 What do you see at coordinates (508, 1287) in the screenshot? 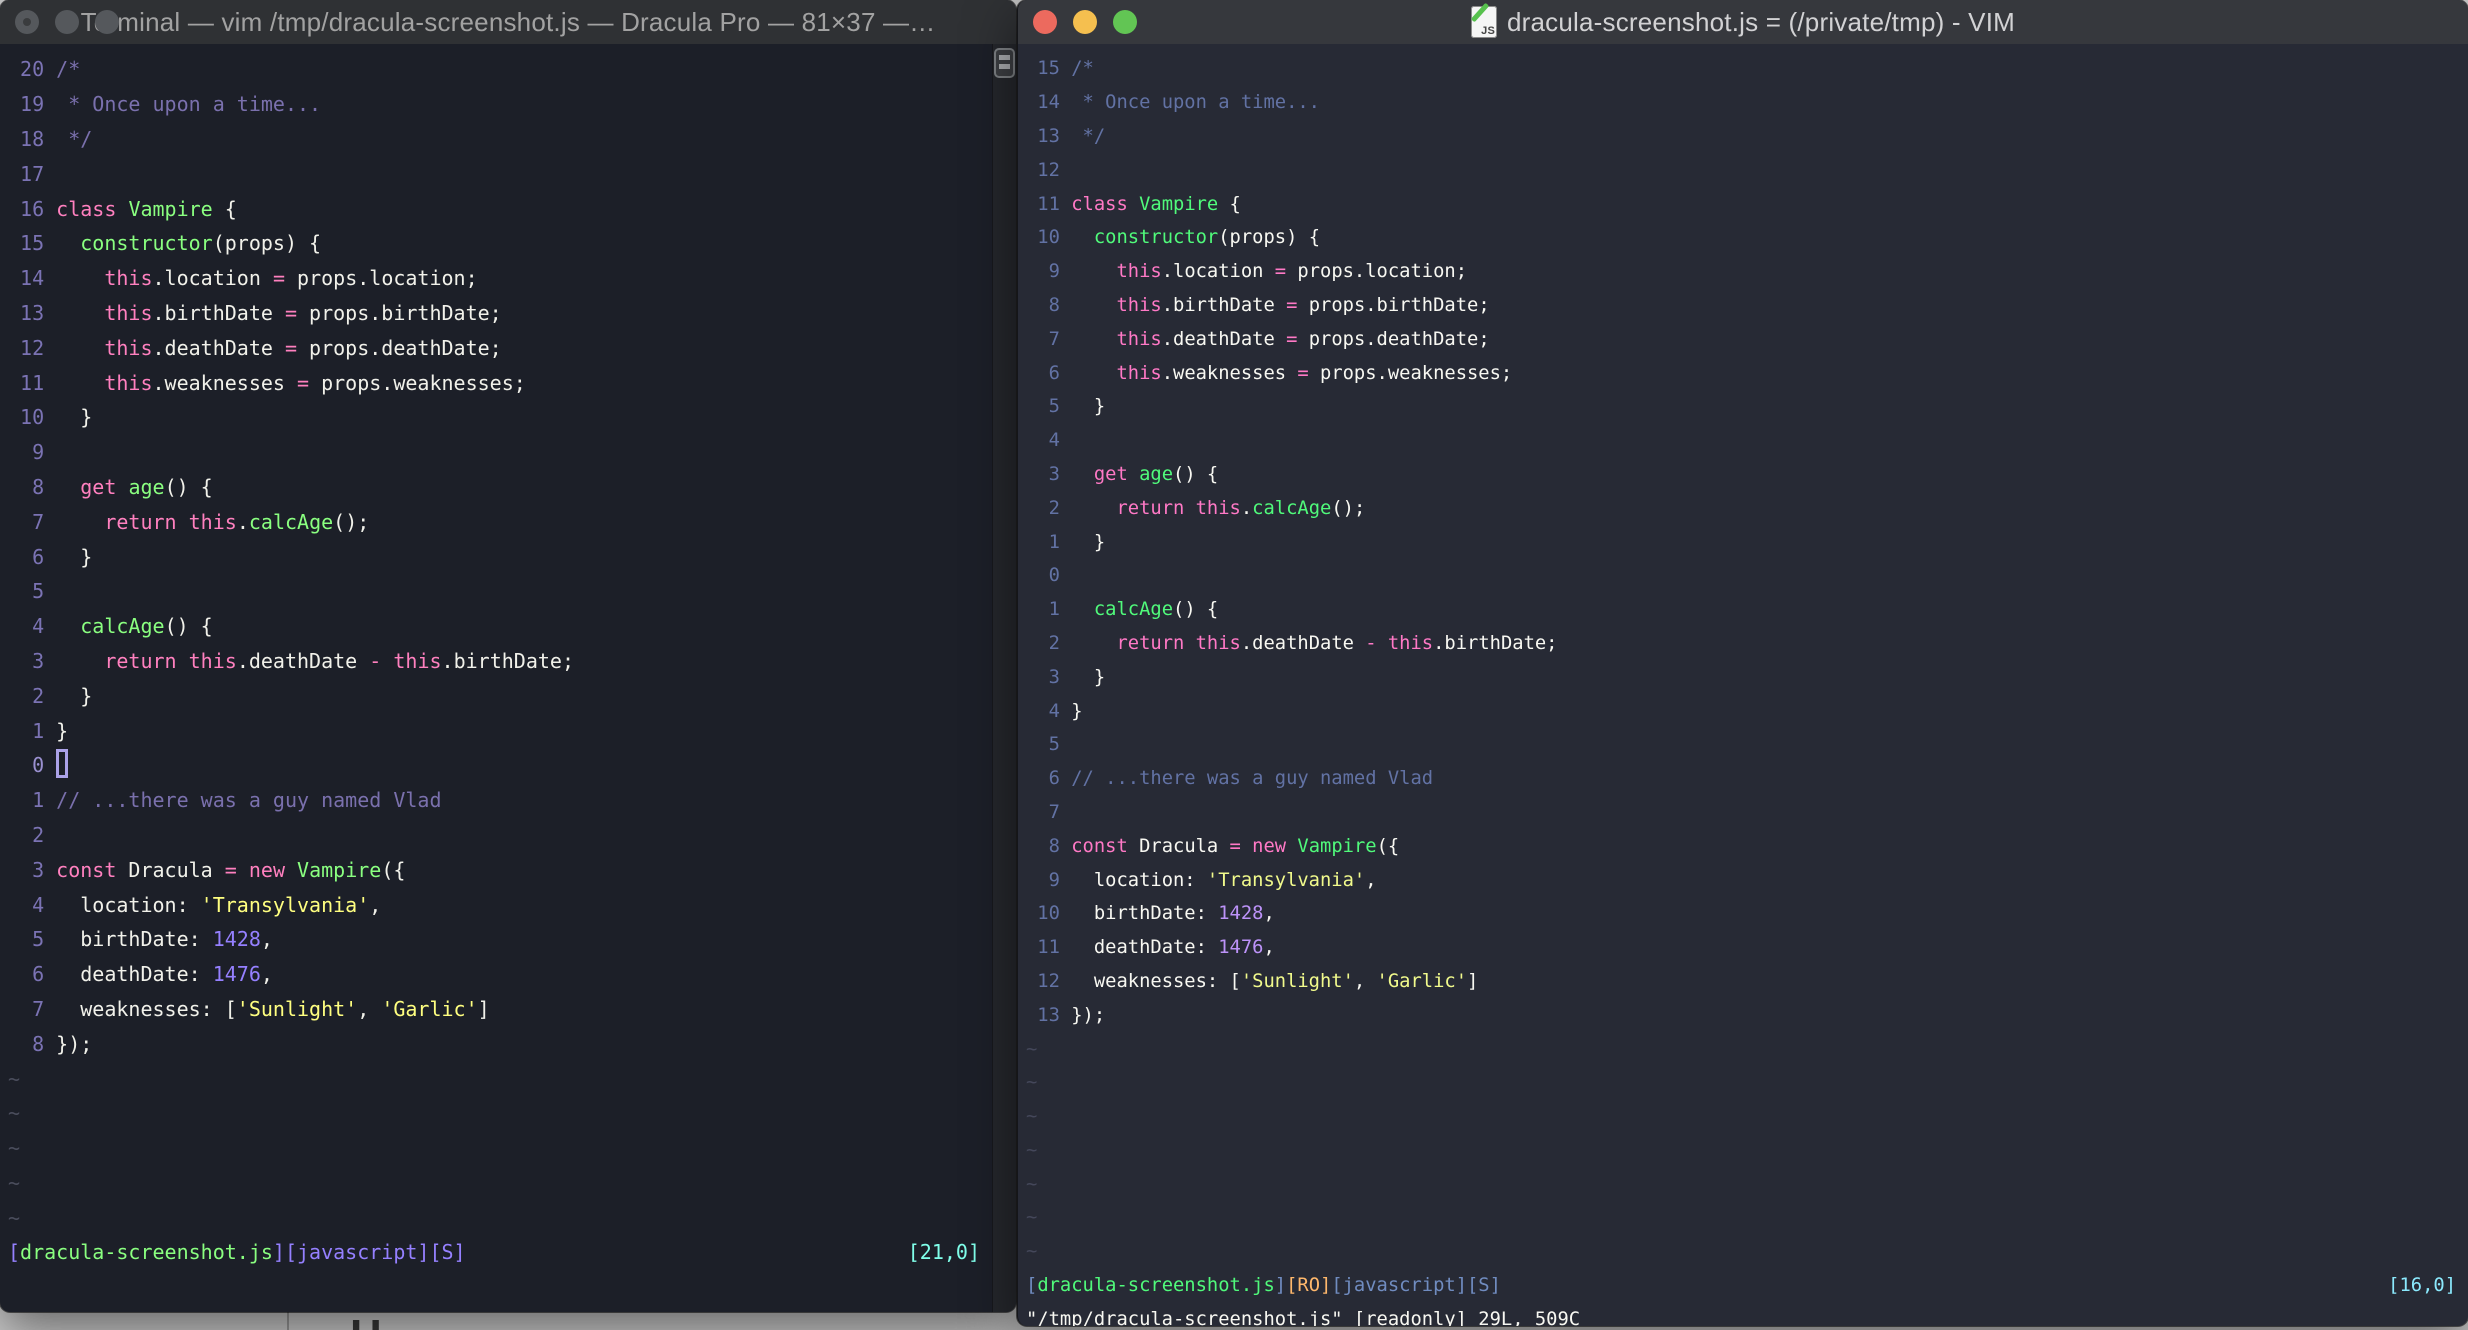
I see `vim-commandline` at bounding box center [508, 1287].